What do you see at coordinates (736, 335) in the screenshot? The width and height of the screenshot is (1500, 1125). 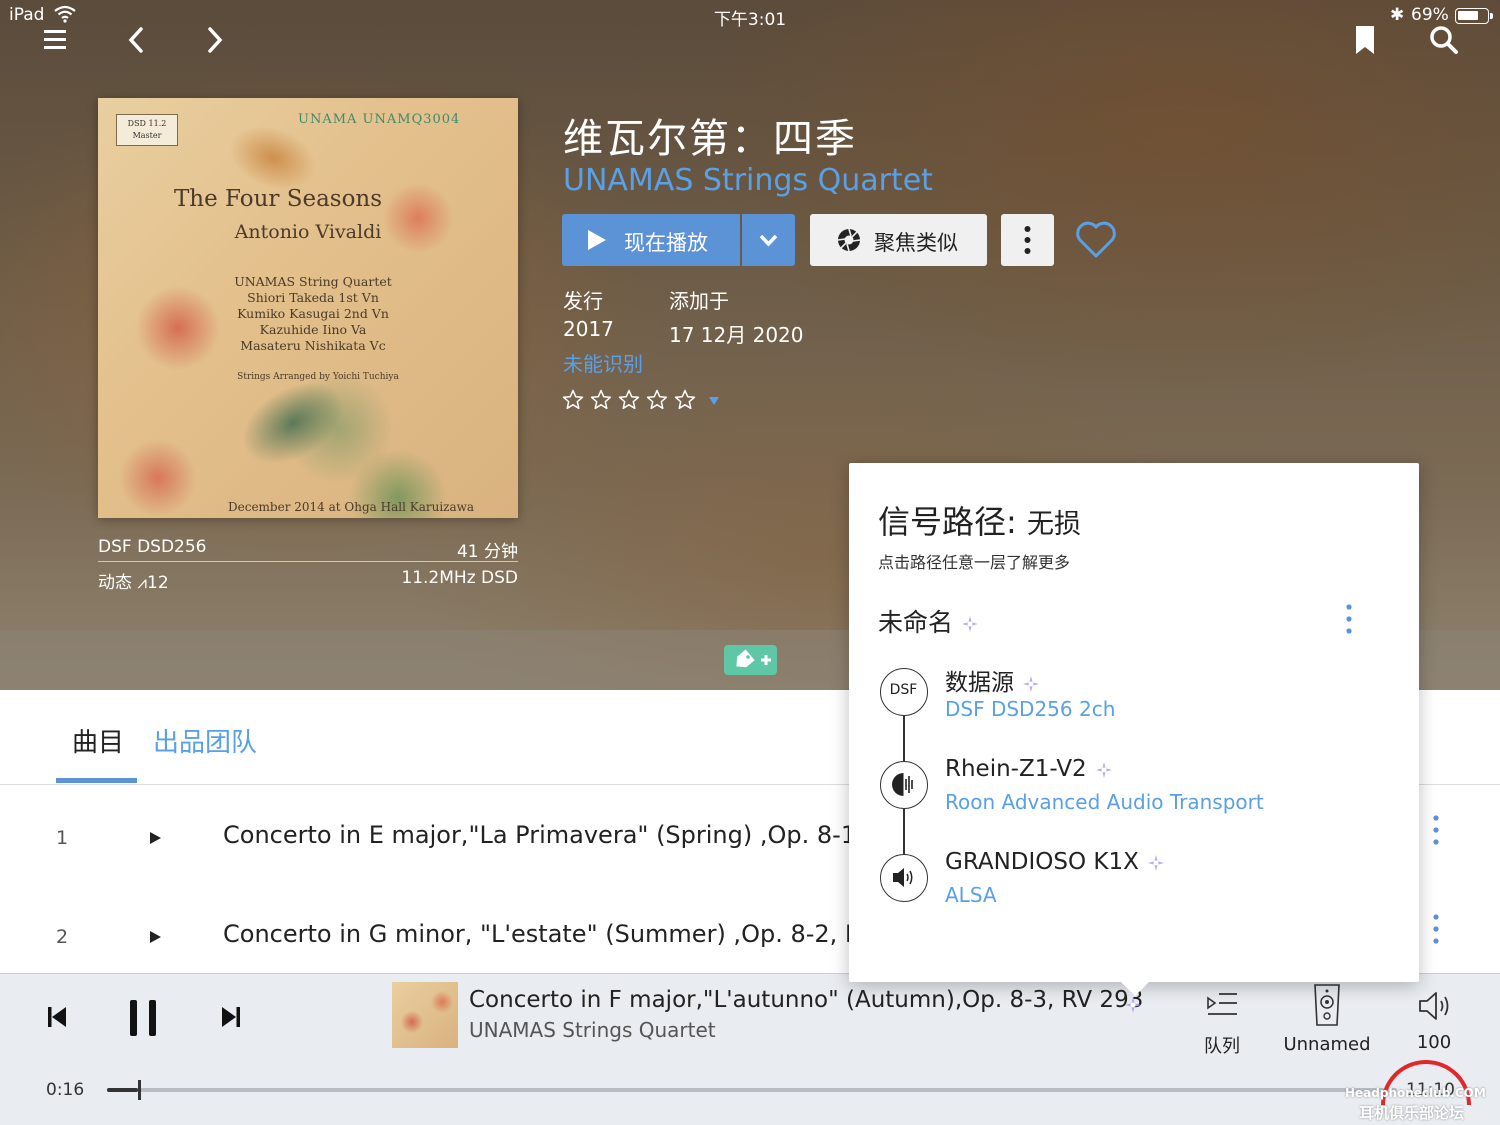 I see `added-date: 17 12月 2020` at bounding box center [736, 335].